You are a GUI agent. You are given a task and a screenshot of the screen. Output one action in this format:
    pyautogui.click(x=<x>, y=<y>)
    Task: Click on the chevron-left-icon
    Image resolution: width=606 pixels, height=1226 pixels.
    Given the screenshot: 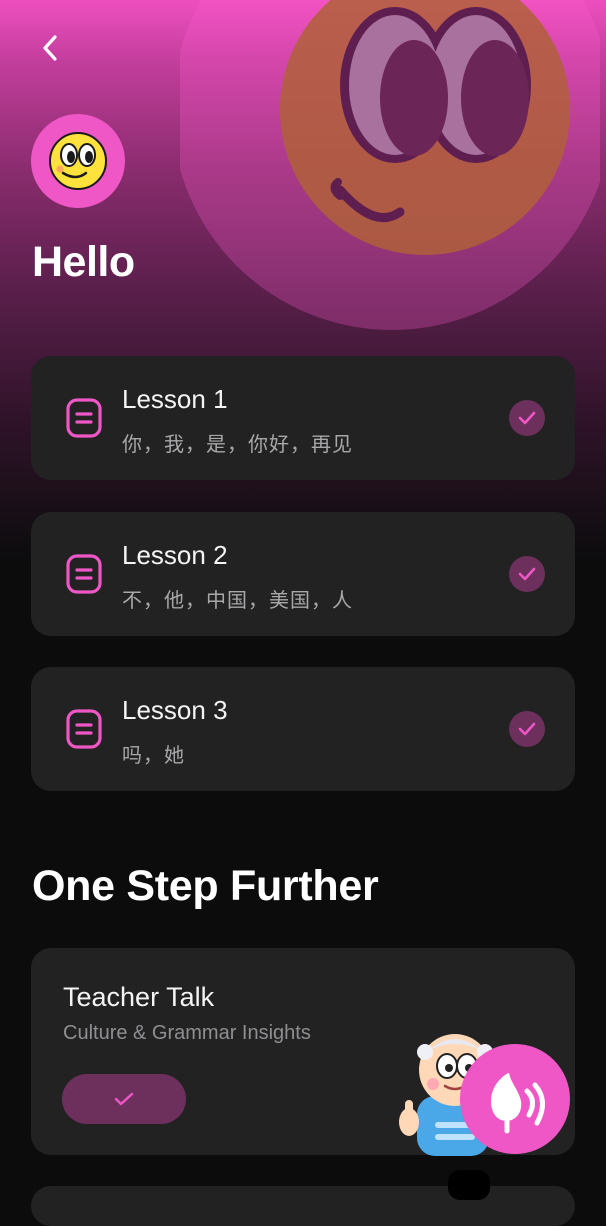 What is the action you would take?
    pyautogui.click(x=50, y=48)
    